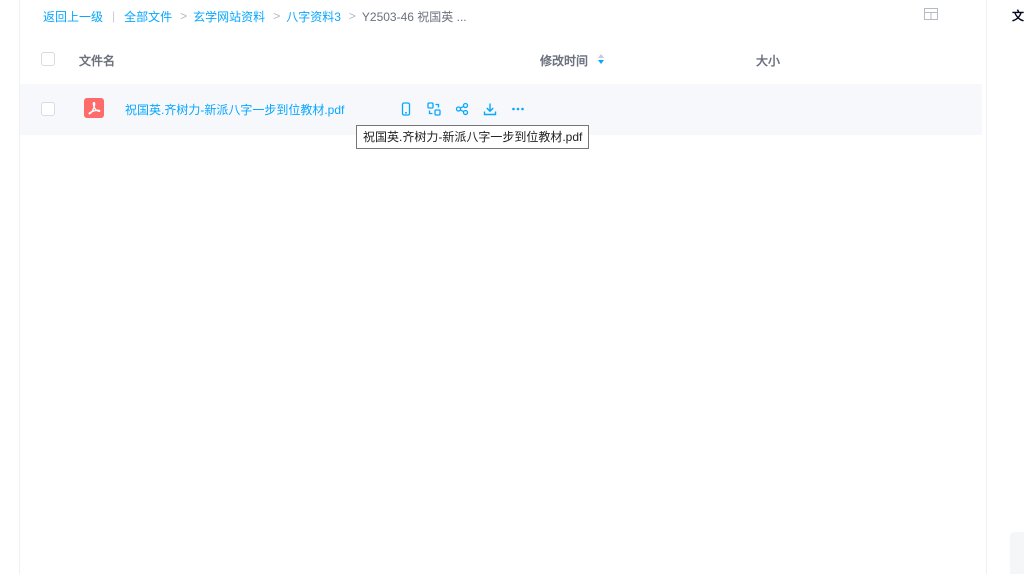 The height and width of the screenshot is (574, 1024). I want to click on column-header-name: 文件名, so click(97, 60).